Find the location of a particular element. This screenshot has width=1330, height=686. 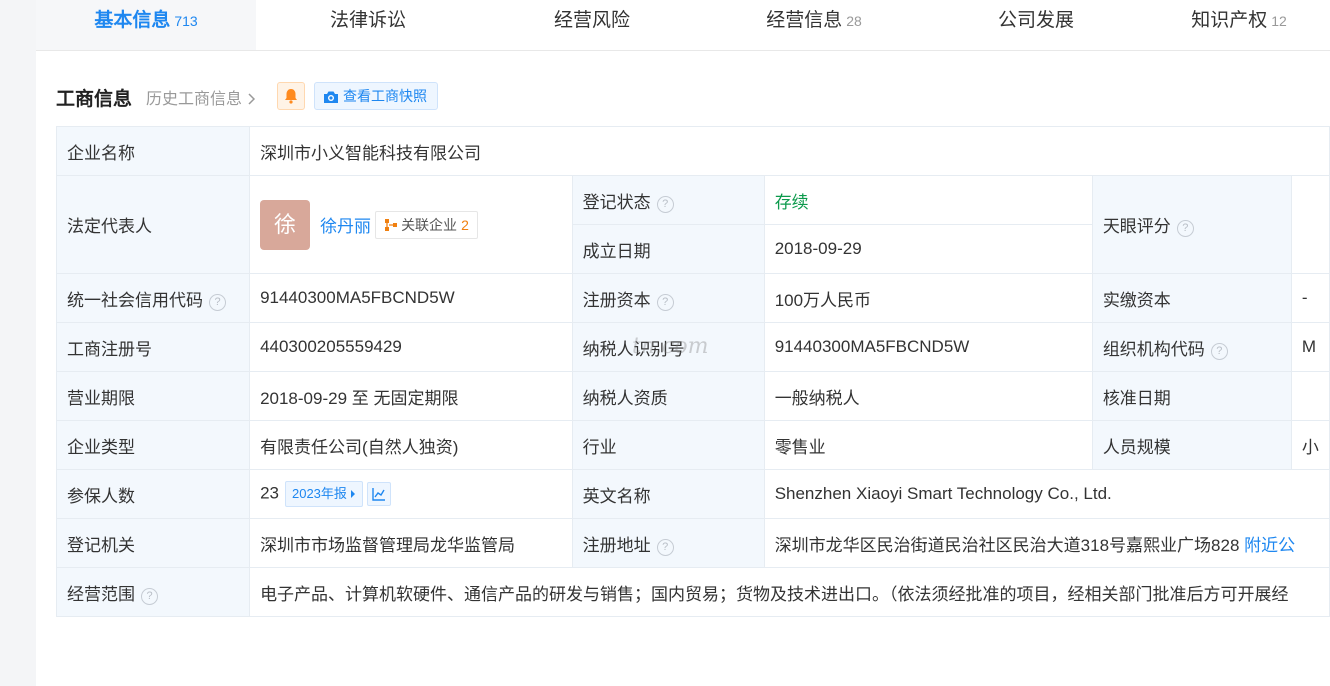

credit-code-label-cell: 统一社会信用代码? is located at coordinates (153, 298).